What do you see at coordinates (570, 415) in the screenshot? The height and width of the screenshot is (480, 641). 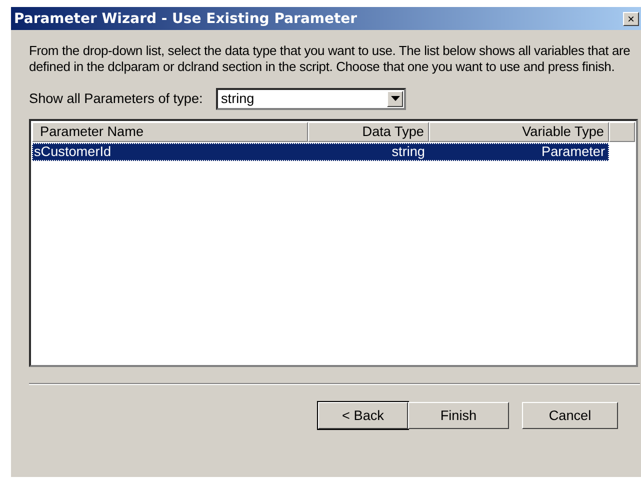 I see `cancel-button: Cancel` at bounding box center [570, 415].